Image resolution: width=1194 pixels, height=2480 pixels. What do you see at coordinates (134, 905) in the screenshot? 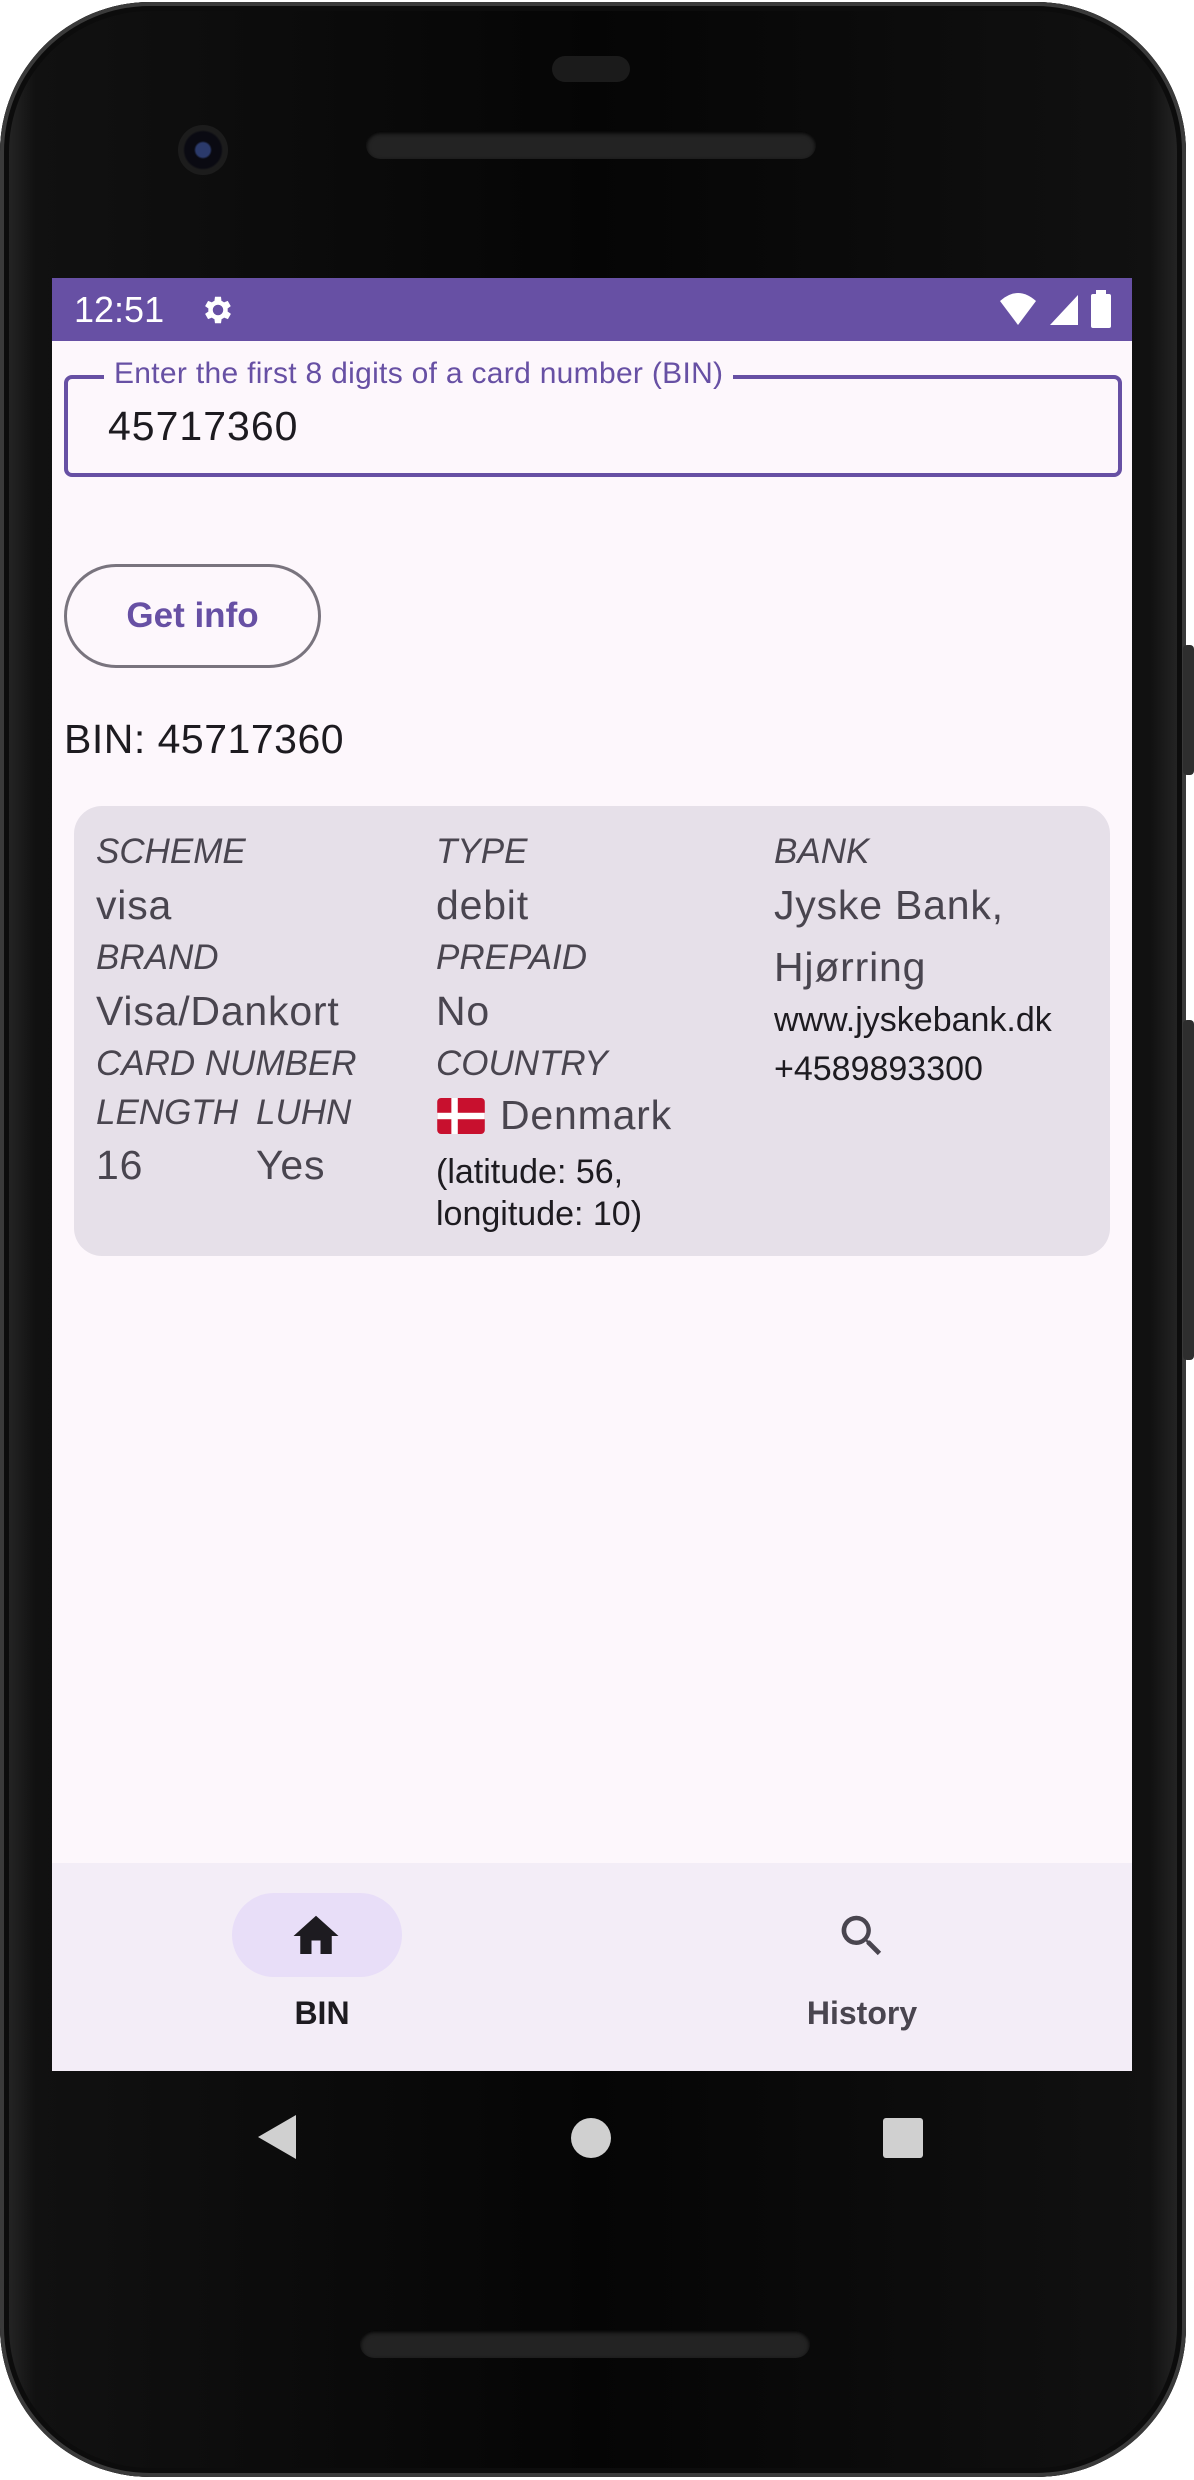
I see `scheme-value: visa` at bounding box center [134, 905].